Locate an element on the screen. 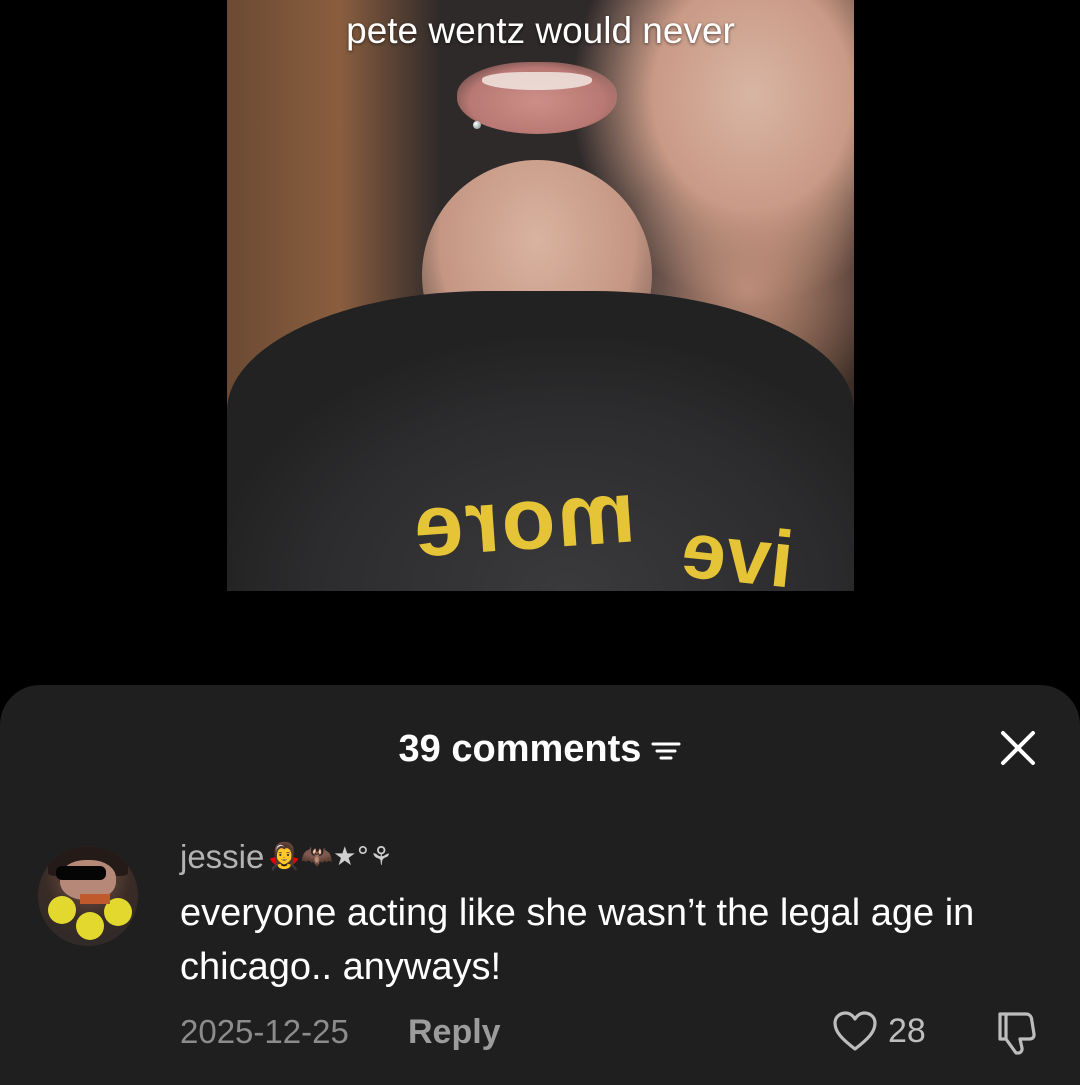  filter-lines-icon is located at coordinates (666, 750).